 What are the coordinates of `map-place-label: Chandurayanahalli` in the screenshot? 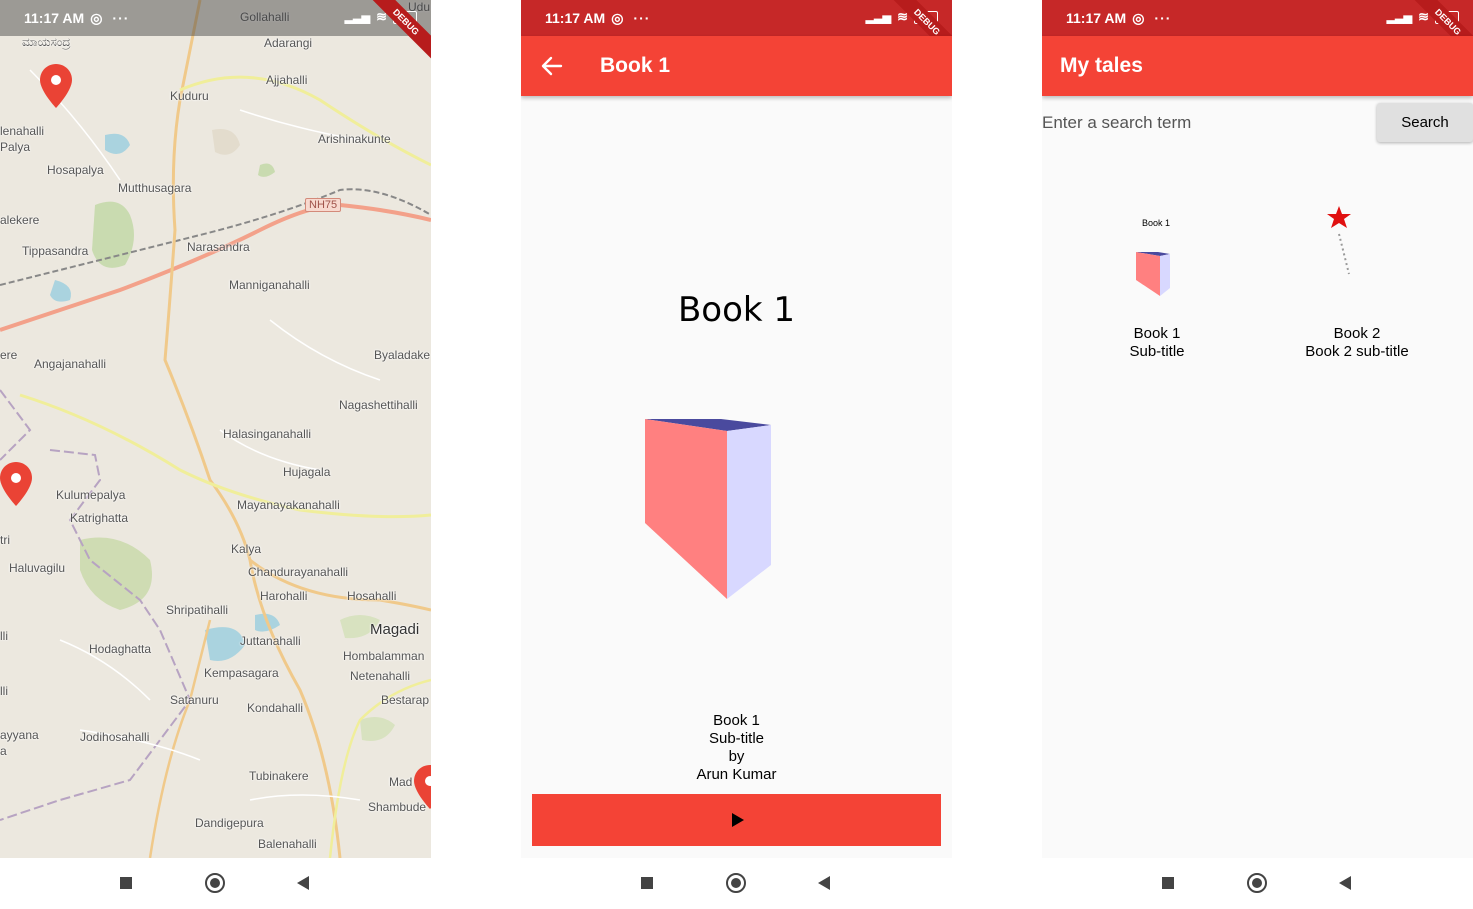 It's located at (298, 572).